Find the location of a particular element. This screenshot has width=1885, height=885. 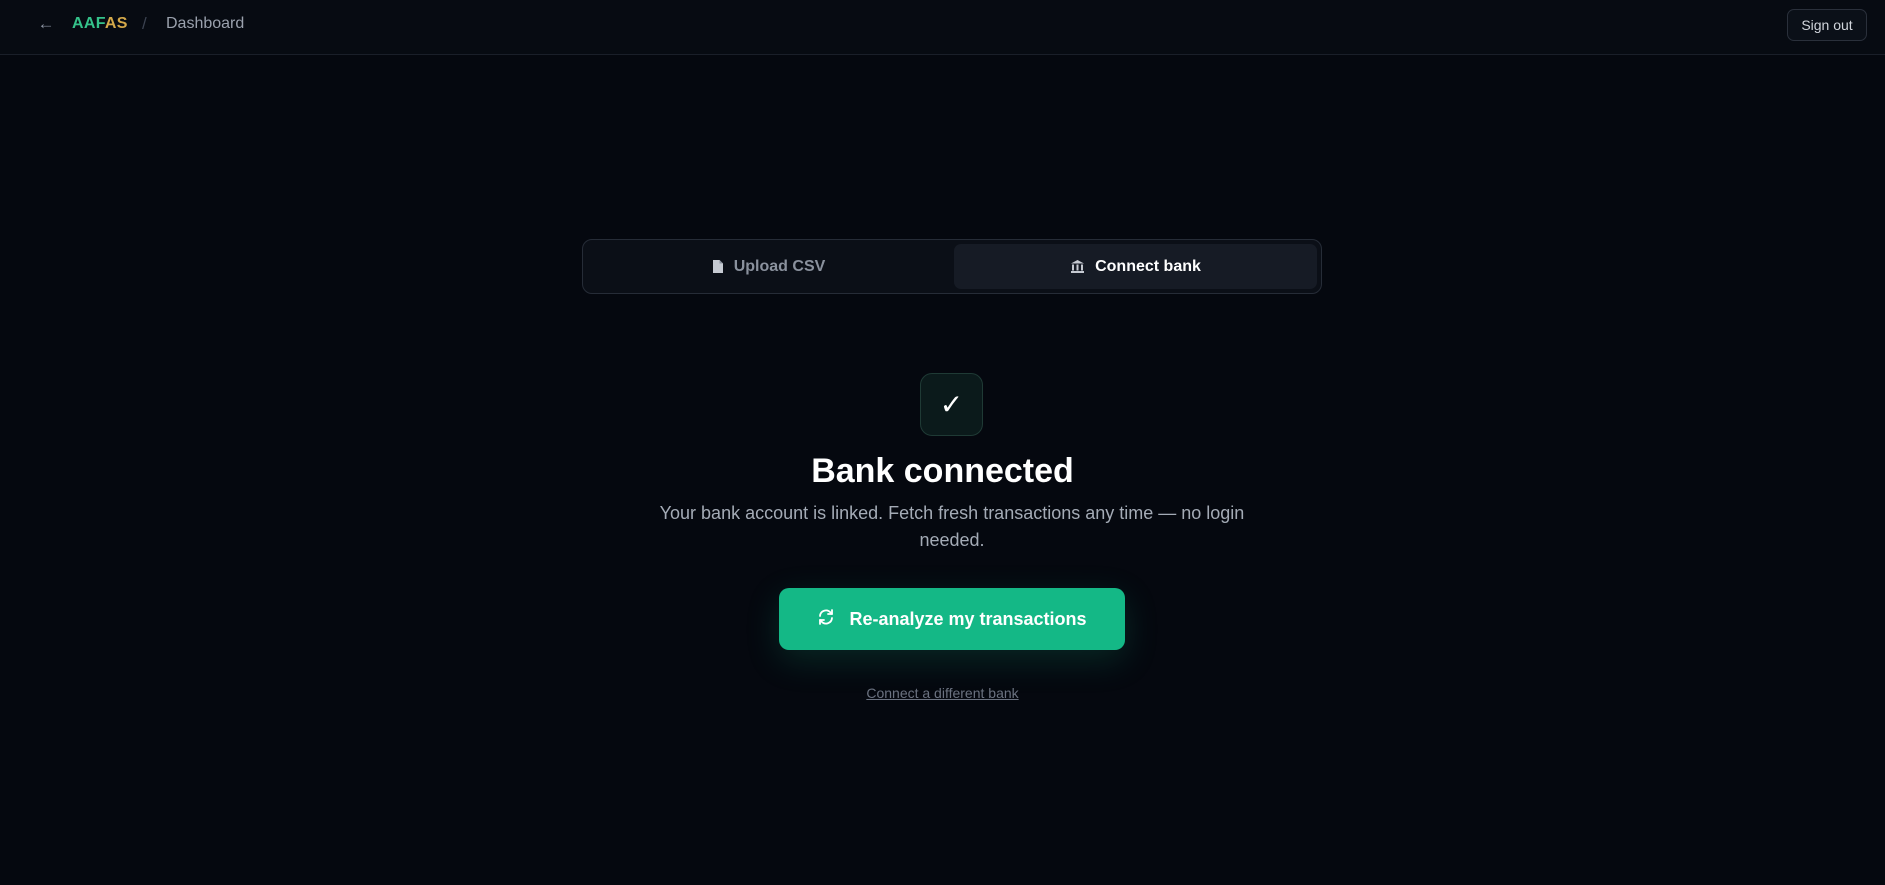

file-icon is located at coordinates (718, 266).